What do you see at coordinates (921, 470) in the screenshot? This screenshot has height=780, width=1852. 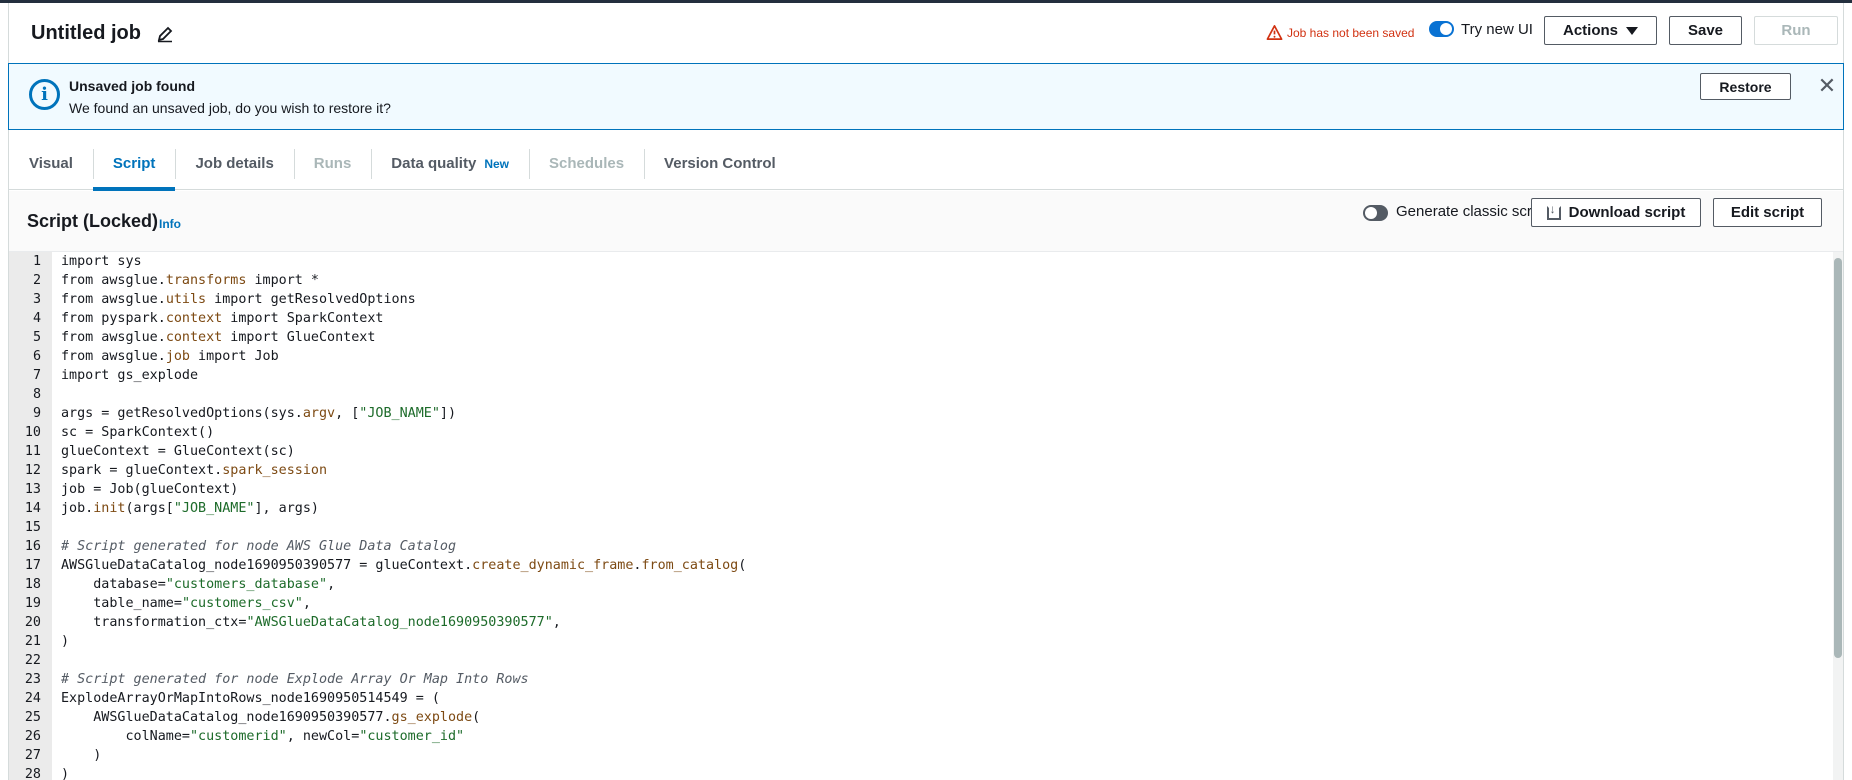 I see `code-line: 12 spark = glueContext.spark_session` at bounding box center [921, 470].